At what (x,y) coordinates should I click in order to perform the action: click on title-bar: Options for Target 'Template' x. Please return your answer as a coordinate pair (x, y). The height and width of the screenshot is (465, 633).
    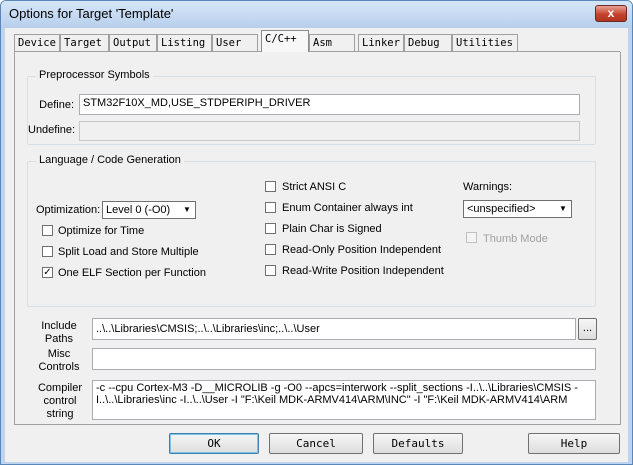
    Looking at the image, I should click on (316, 14).